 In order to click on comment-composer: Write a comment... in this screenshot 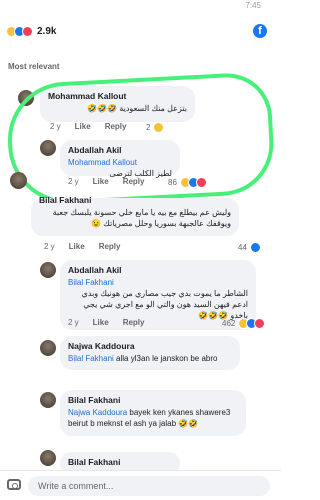, I will do `click(140, 485)`.